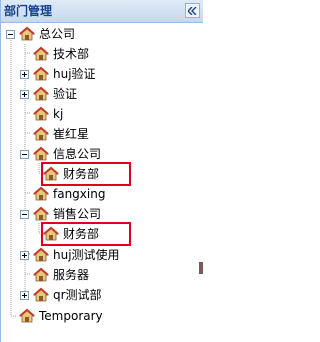  I want to click on tree-node-label: kj, so click(58, 114).